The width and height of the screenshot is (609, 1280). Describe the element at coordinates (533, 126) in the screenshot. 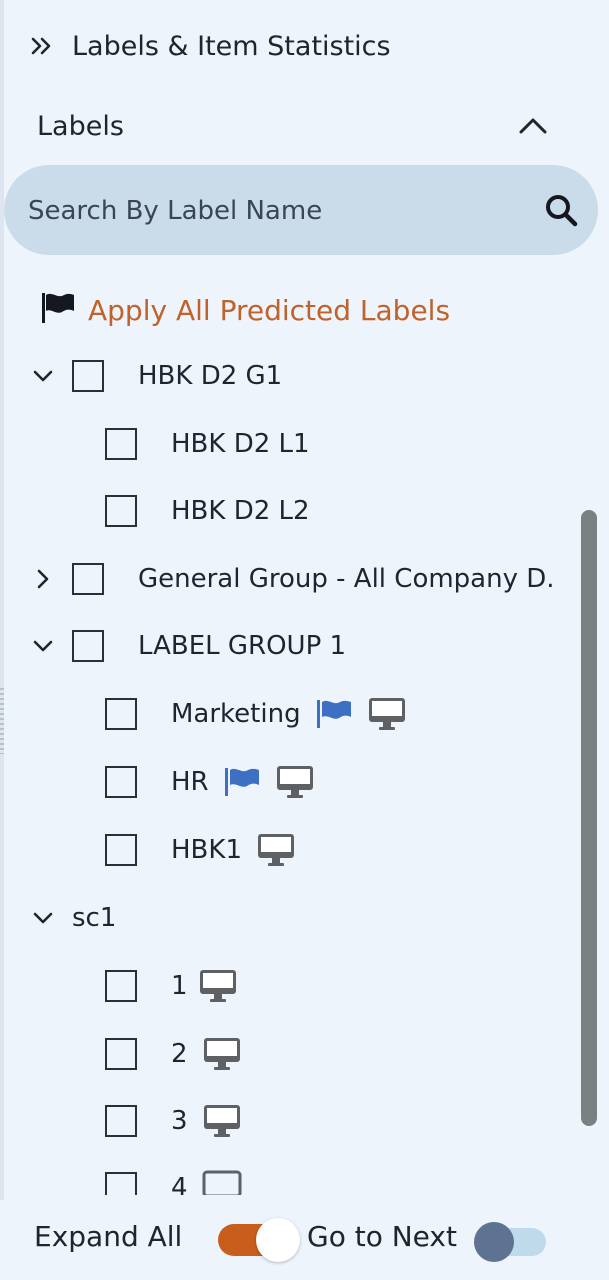

I see `chevron-up-icon` at that location.